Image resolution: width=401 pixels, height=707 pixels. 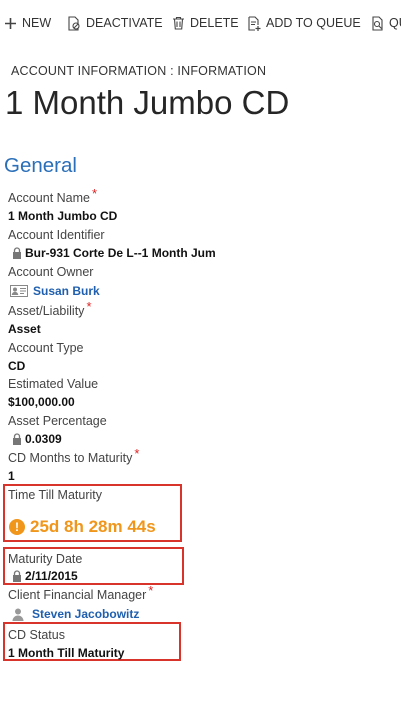 What do you see at coordinates (41, 402) in the screenshot?
I see `estimated-value-value: $100,000.00` at bounding box center [41, 402].